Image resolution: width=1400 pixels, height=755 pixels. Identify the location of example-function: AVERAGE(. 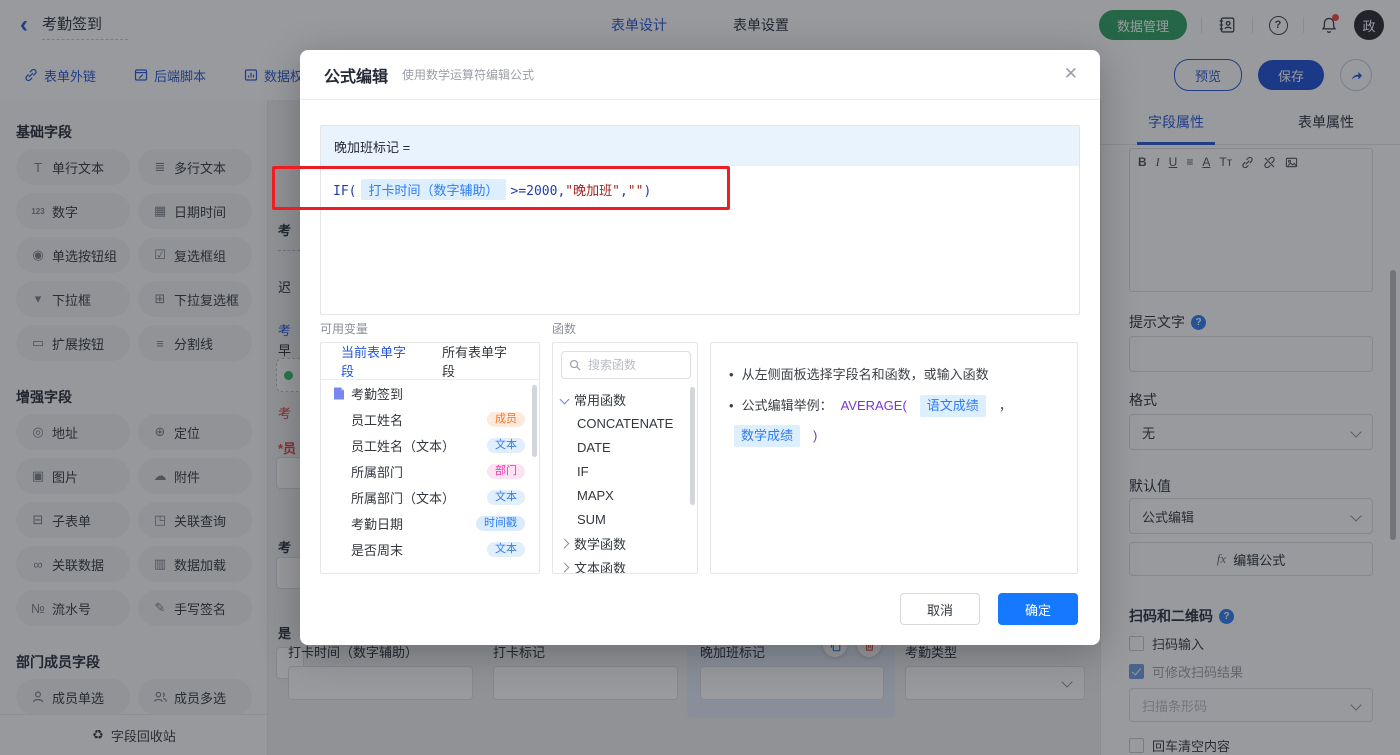
(873, 405).